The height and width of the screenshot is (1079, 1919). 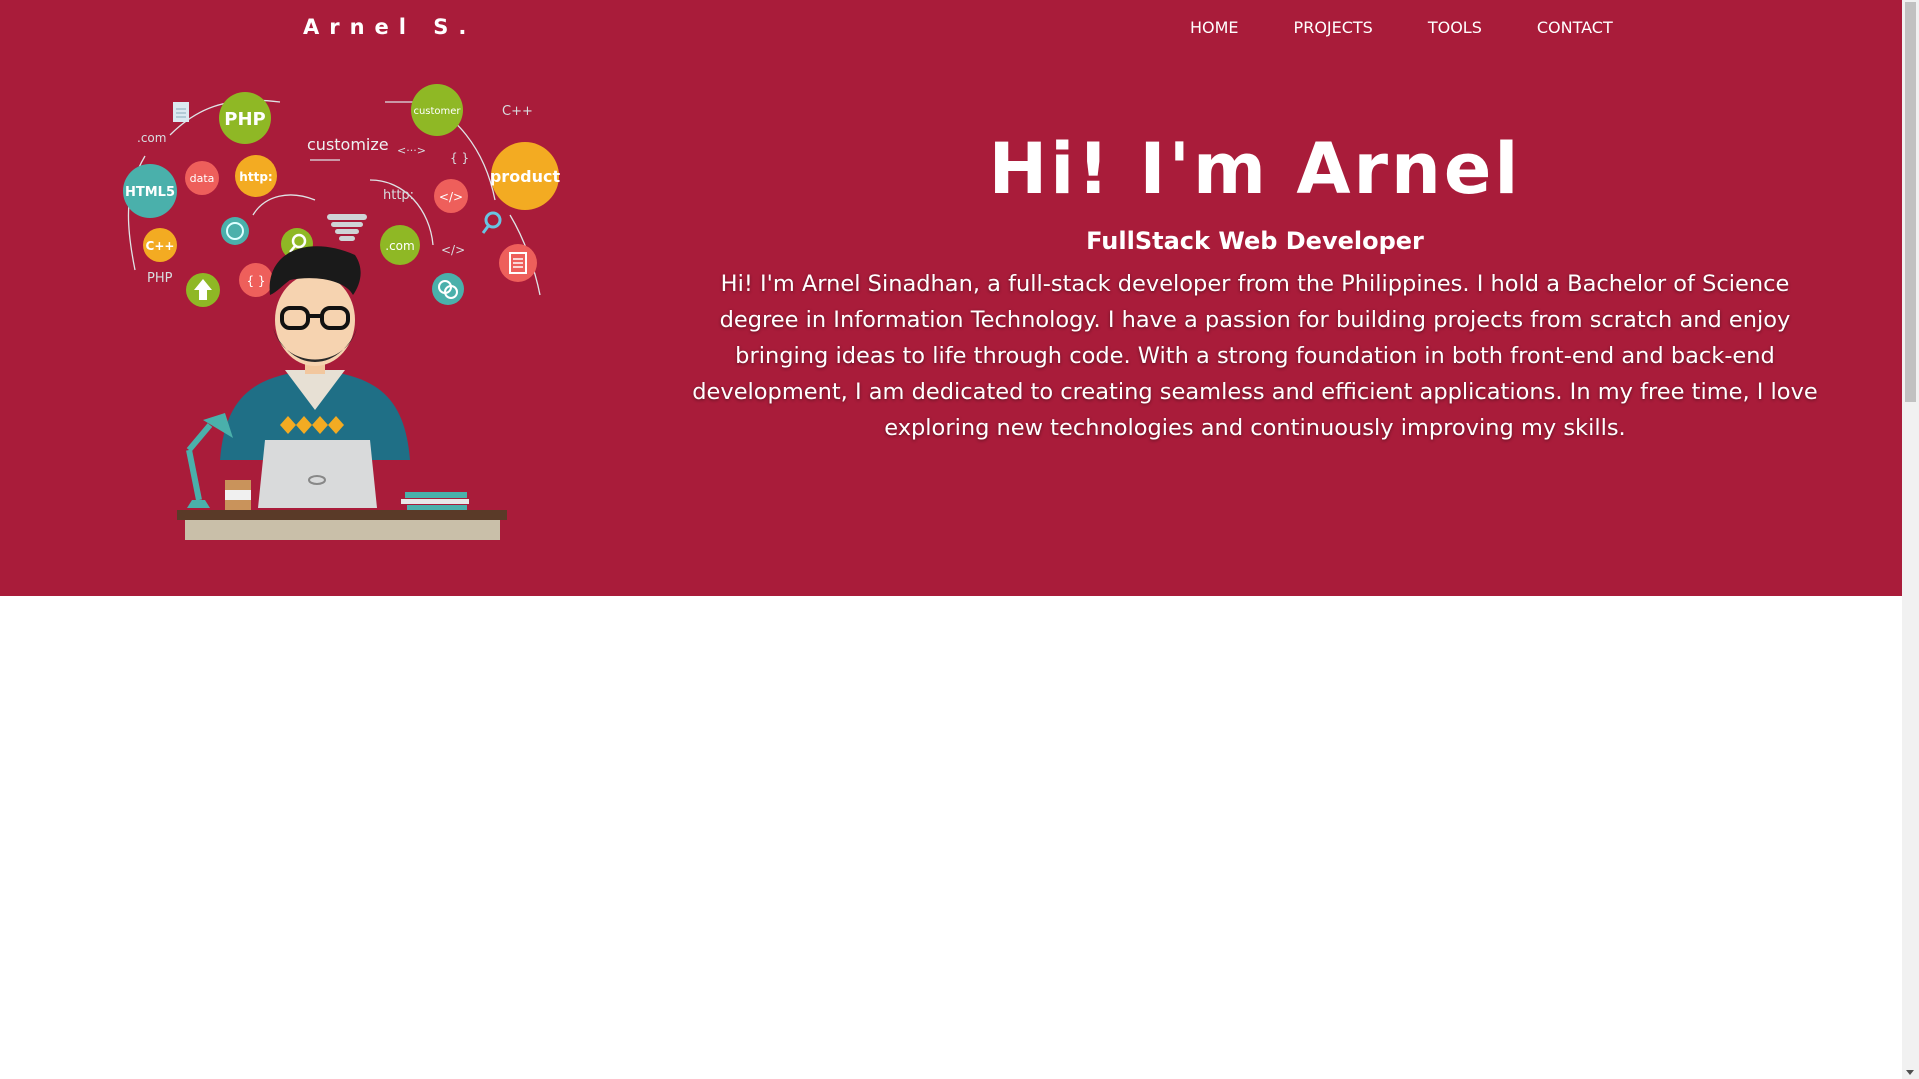 What do you see at coordinates (1910, 1072) in the screenshot?
I see `scroll-down-arrow-icon` at bounding box center [1910, 1072].